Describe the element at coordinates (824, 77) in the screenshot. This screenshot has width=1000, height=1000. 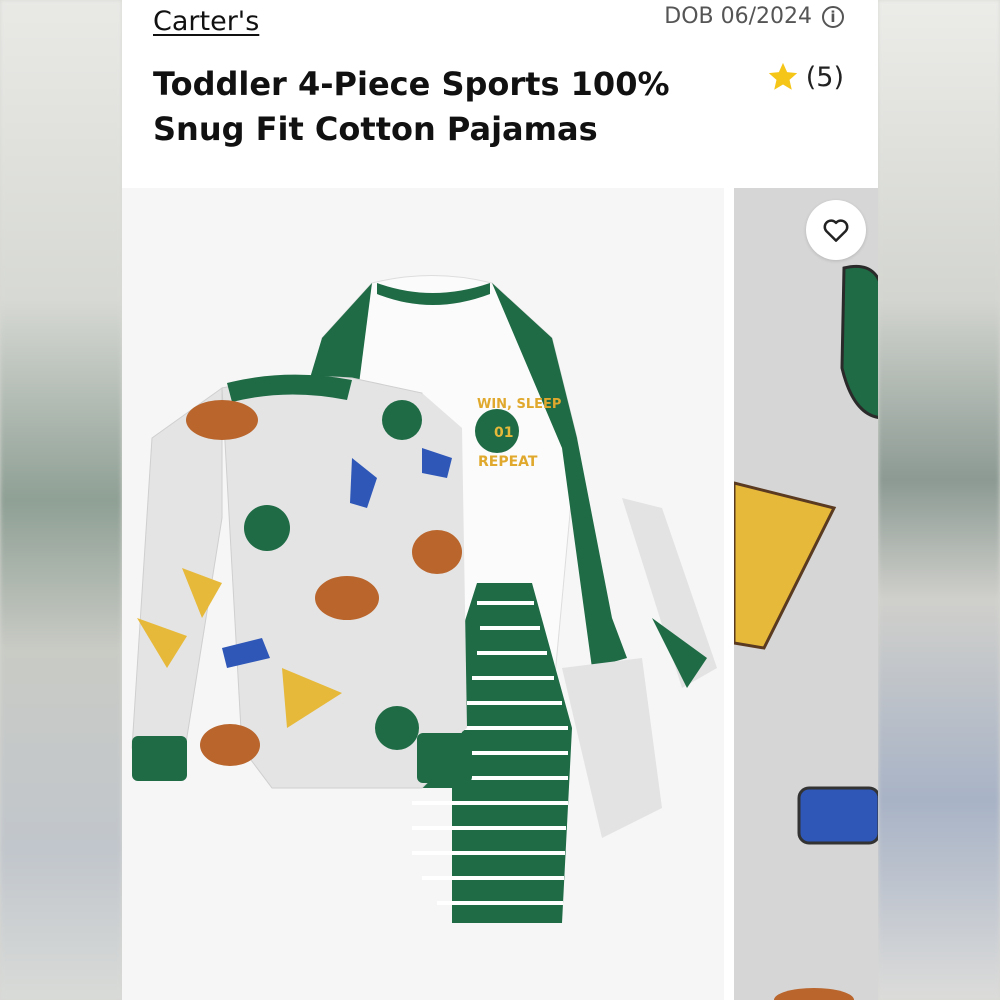
I see `rating-count: (5)` at that location.